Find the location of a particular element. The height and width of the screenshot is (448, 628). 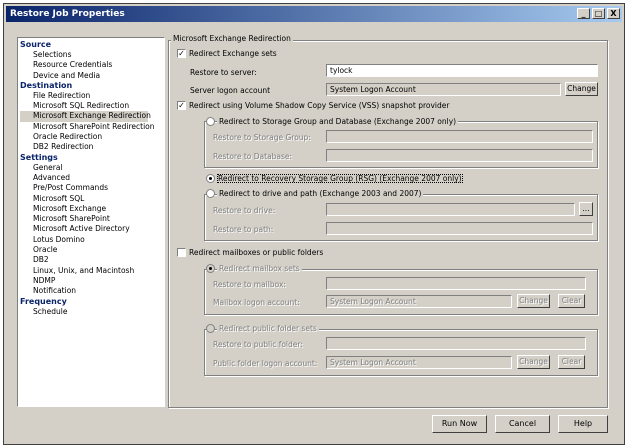

mailbox-sets-subgroup is located at coordinates (401, 292).